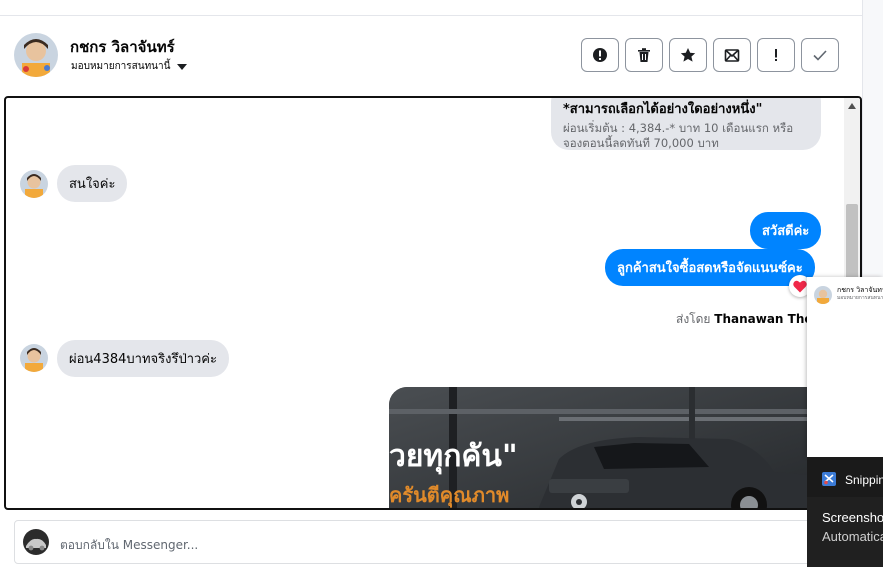  I want to click on top-strip, so click(431, 8).